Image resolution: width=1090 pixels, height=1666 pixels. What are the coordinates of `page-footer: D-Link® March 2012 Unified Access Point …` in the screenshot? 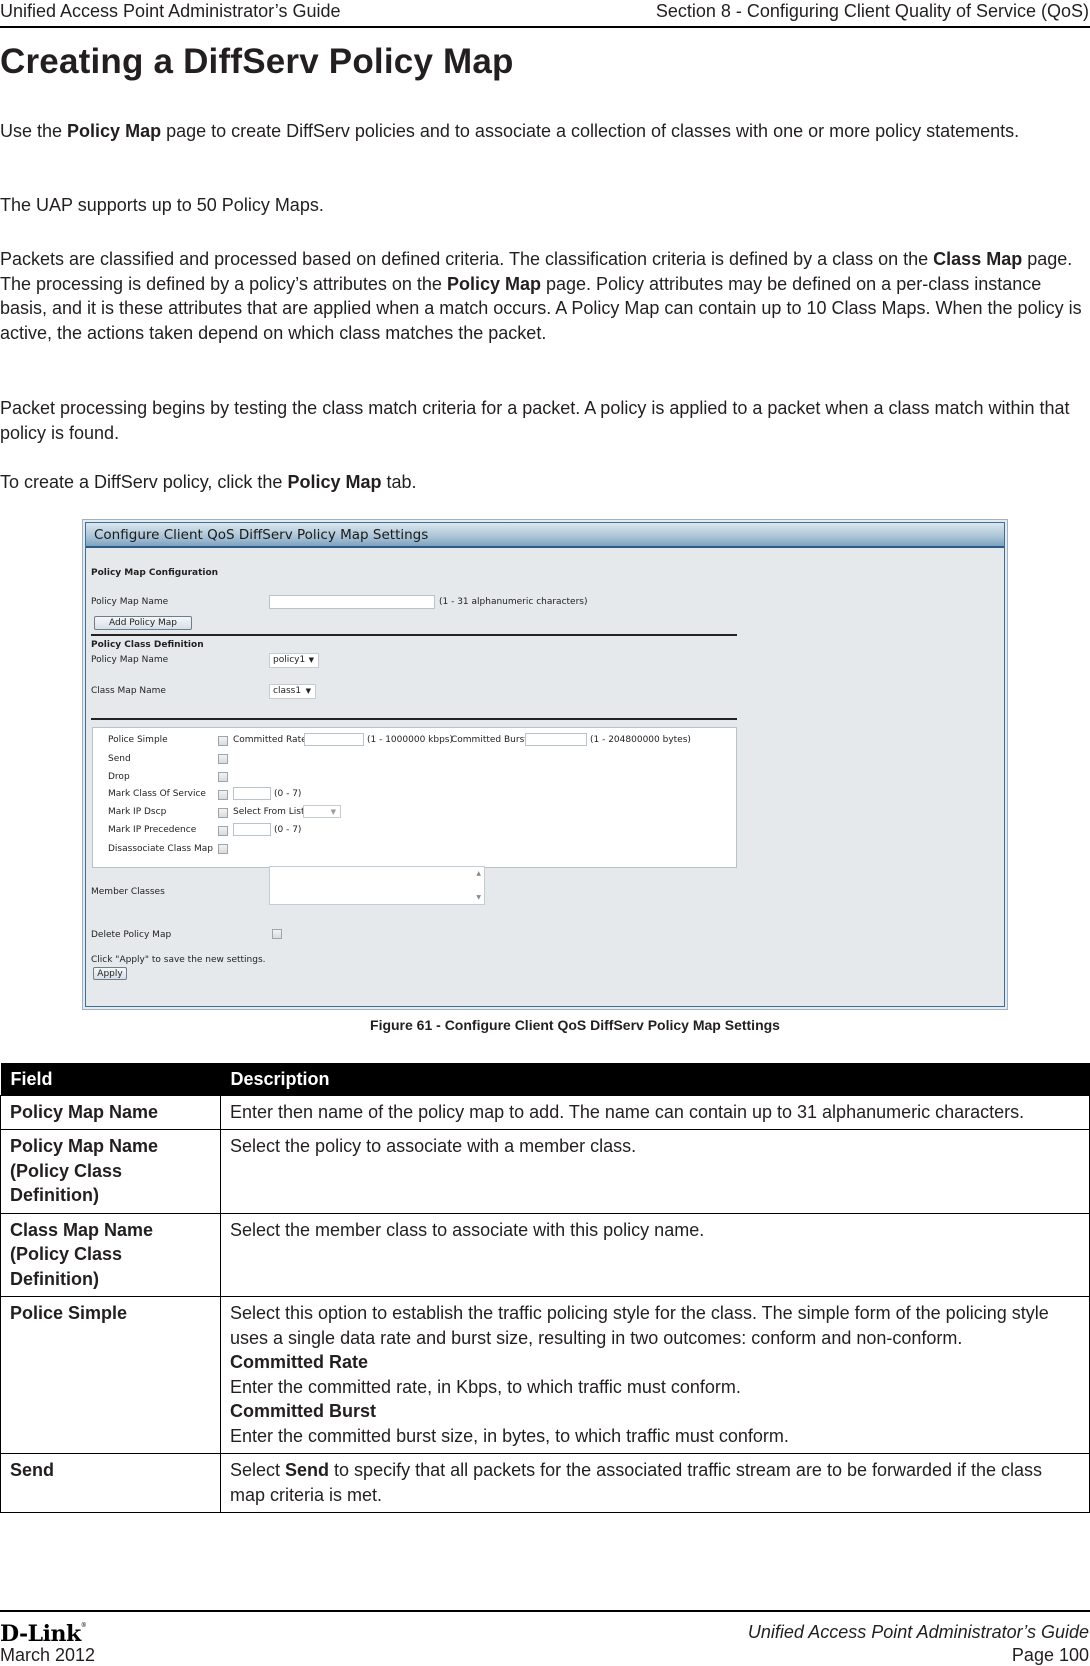 It's located at (545, 1637).